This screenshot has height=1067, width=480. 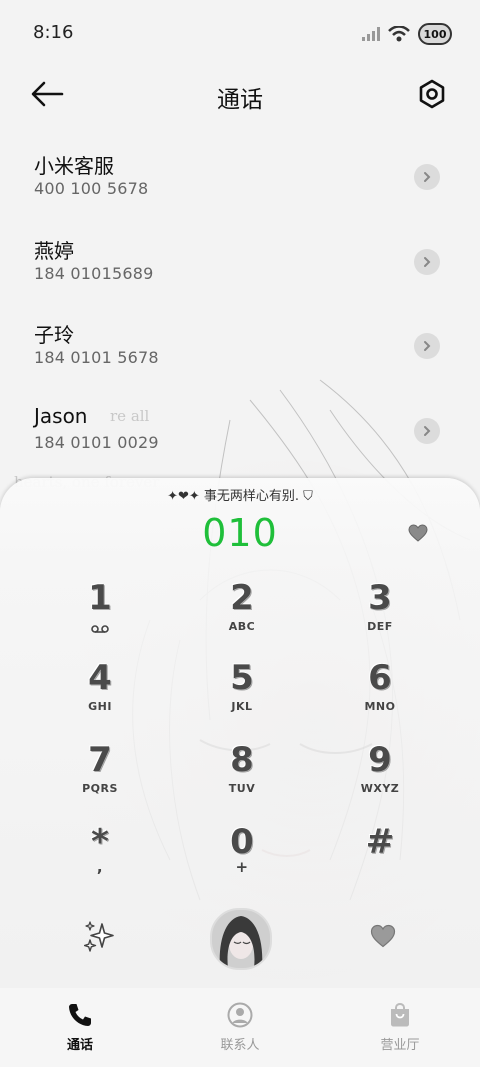 I want to click on battery-indicator: 100, so click(x=435, y=34).